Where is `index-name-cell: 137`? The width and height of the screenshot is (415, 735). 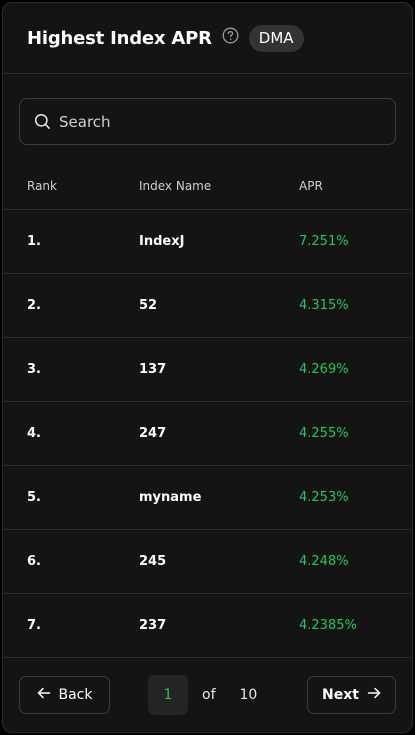 index-name-cell: 137 is located at coordinates (219, 369).